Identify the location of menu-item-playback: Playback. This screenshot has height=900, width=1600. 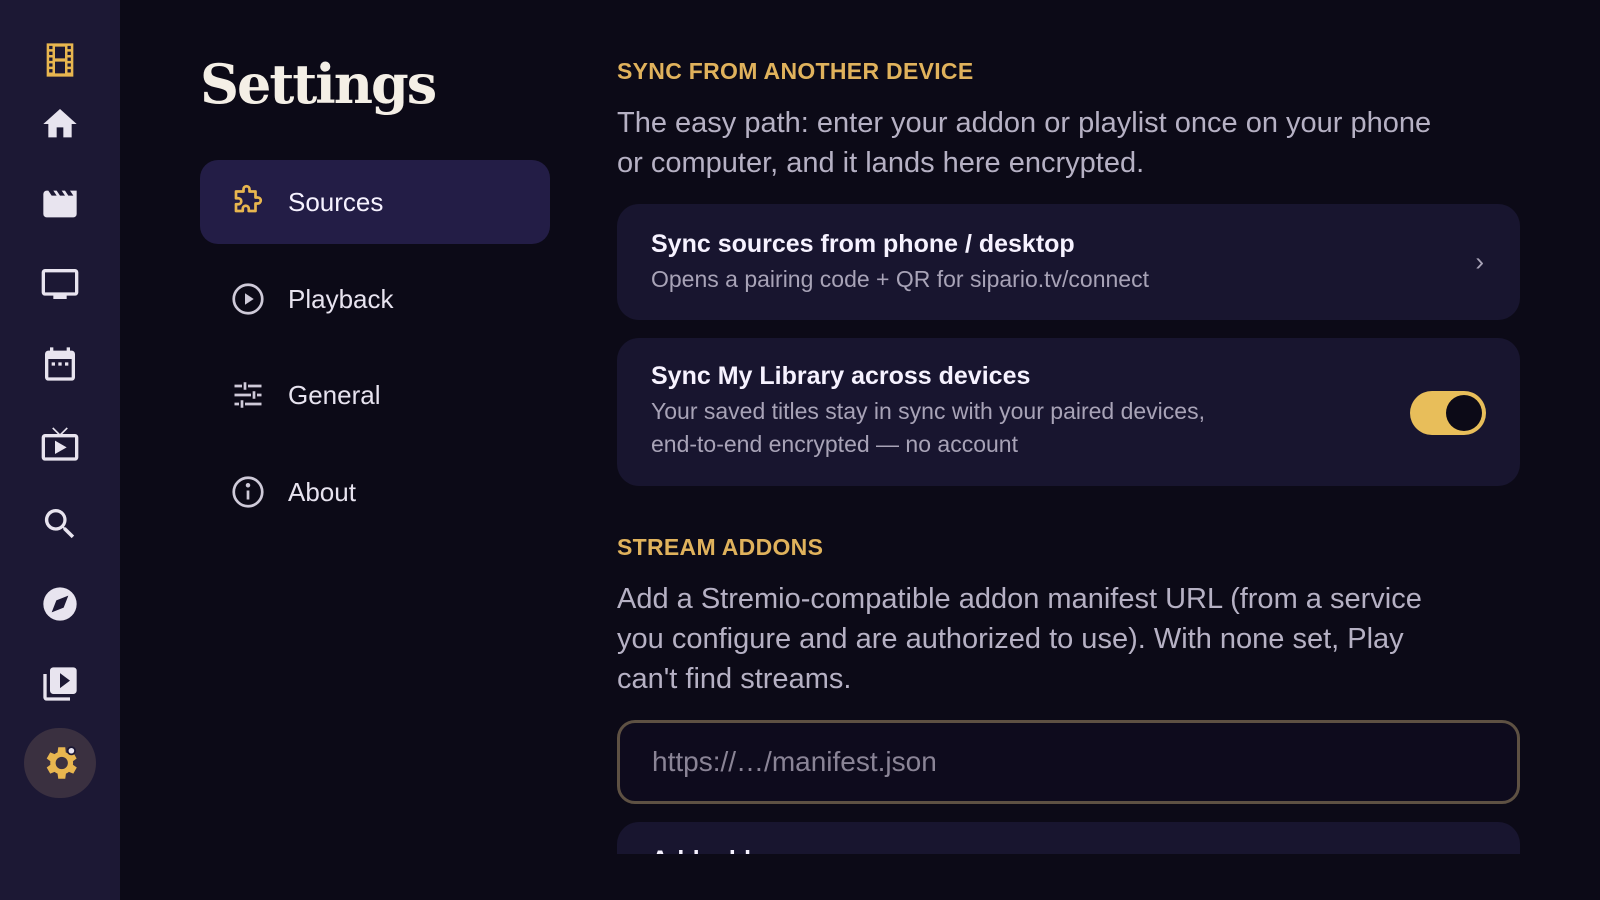
(375, 299).